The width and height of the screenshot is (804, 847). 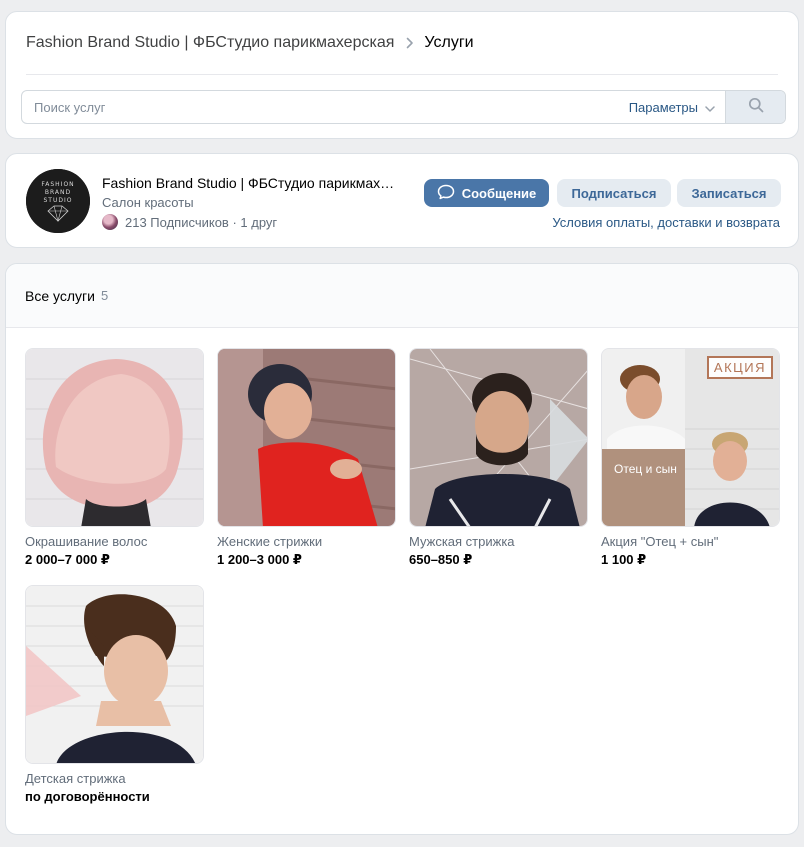 I want to click on divider, so click(x=402, y=74).